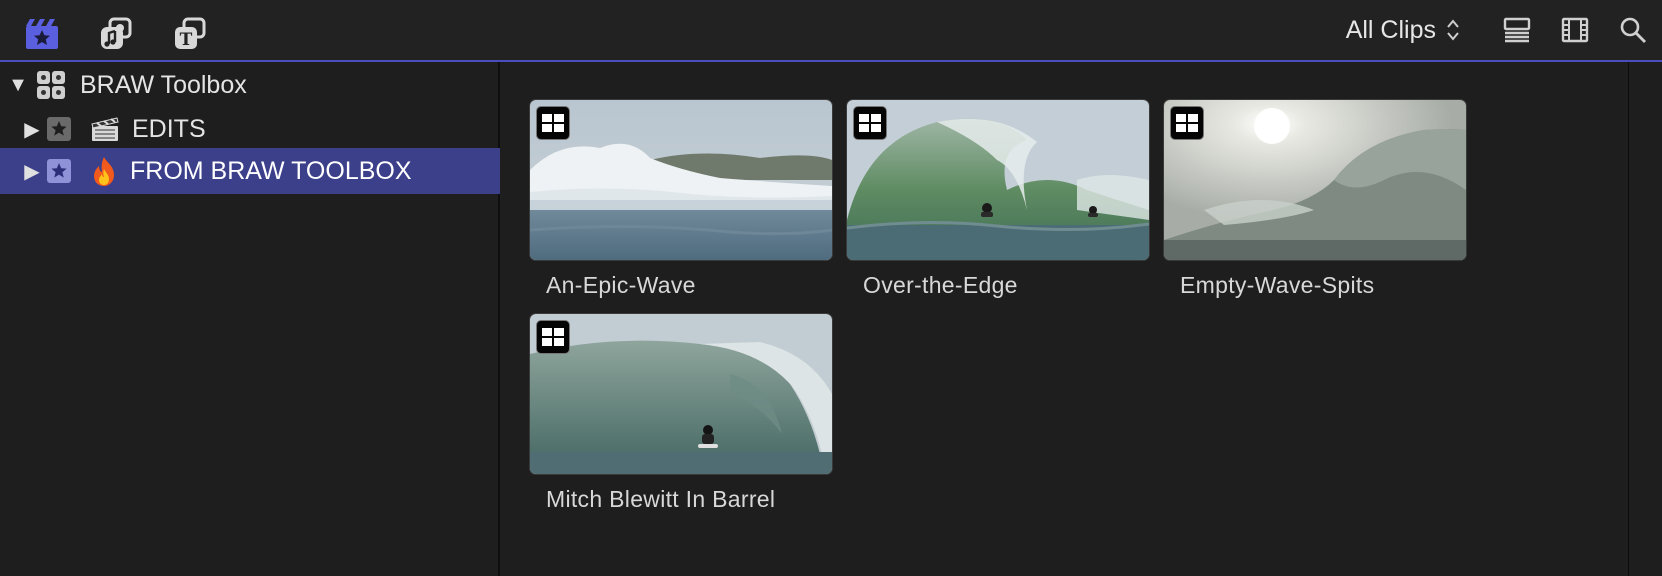 Image resolution: width=1662 pixels, height=576 pixels. What do you see at coordinates (1390, 29) in the screenshot?
I see `clip-filter-label: All Clips` at bounding box center [1390, 29].